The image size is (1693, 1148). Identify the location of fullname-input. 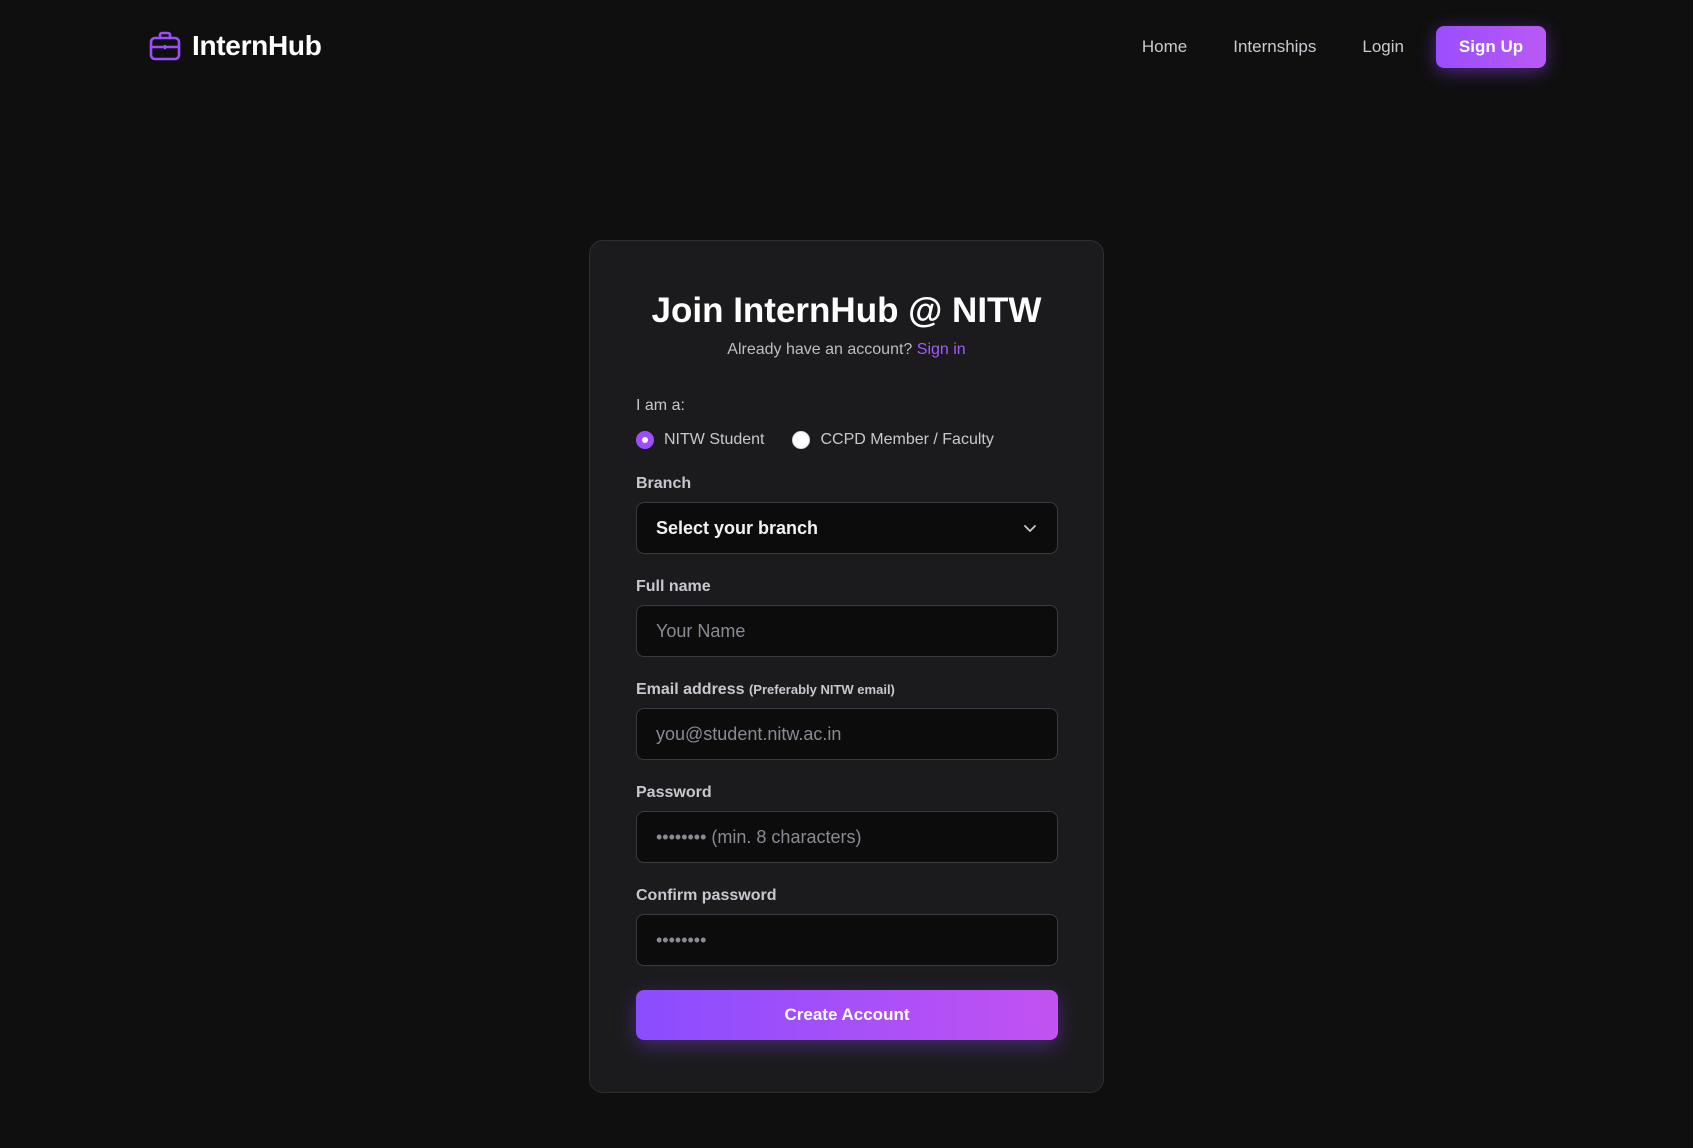
(847, 631).